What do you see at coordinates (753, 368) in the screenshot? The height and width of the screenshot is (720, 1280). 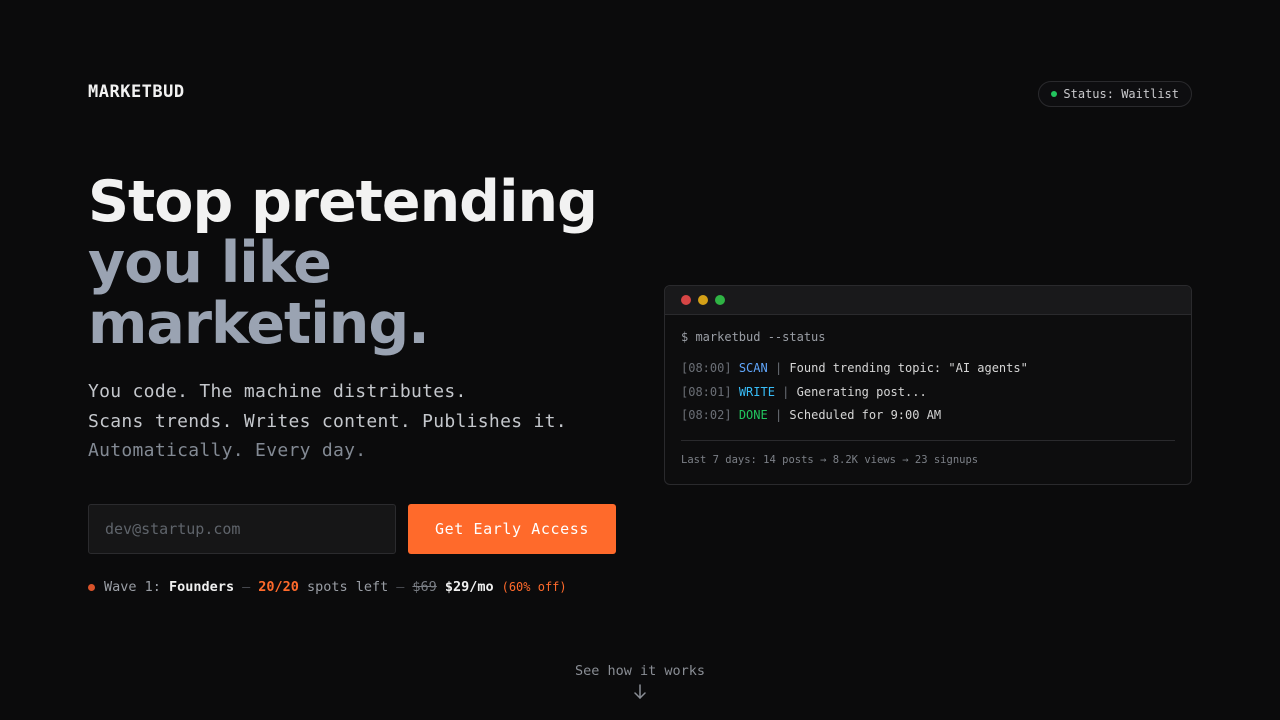 I see `log-tag: SCAN` at bounding box center [753, 368].